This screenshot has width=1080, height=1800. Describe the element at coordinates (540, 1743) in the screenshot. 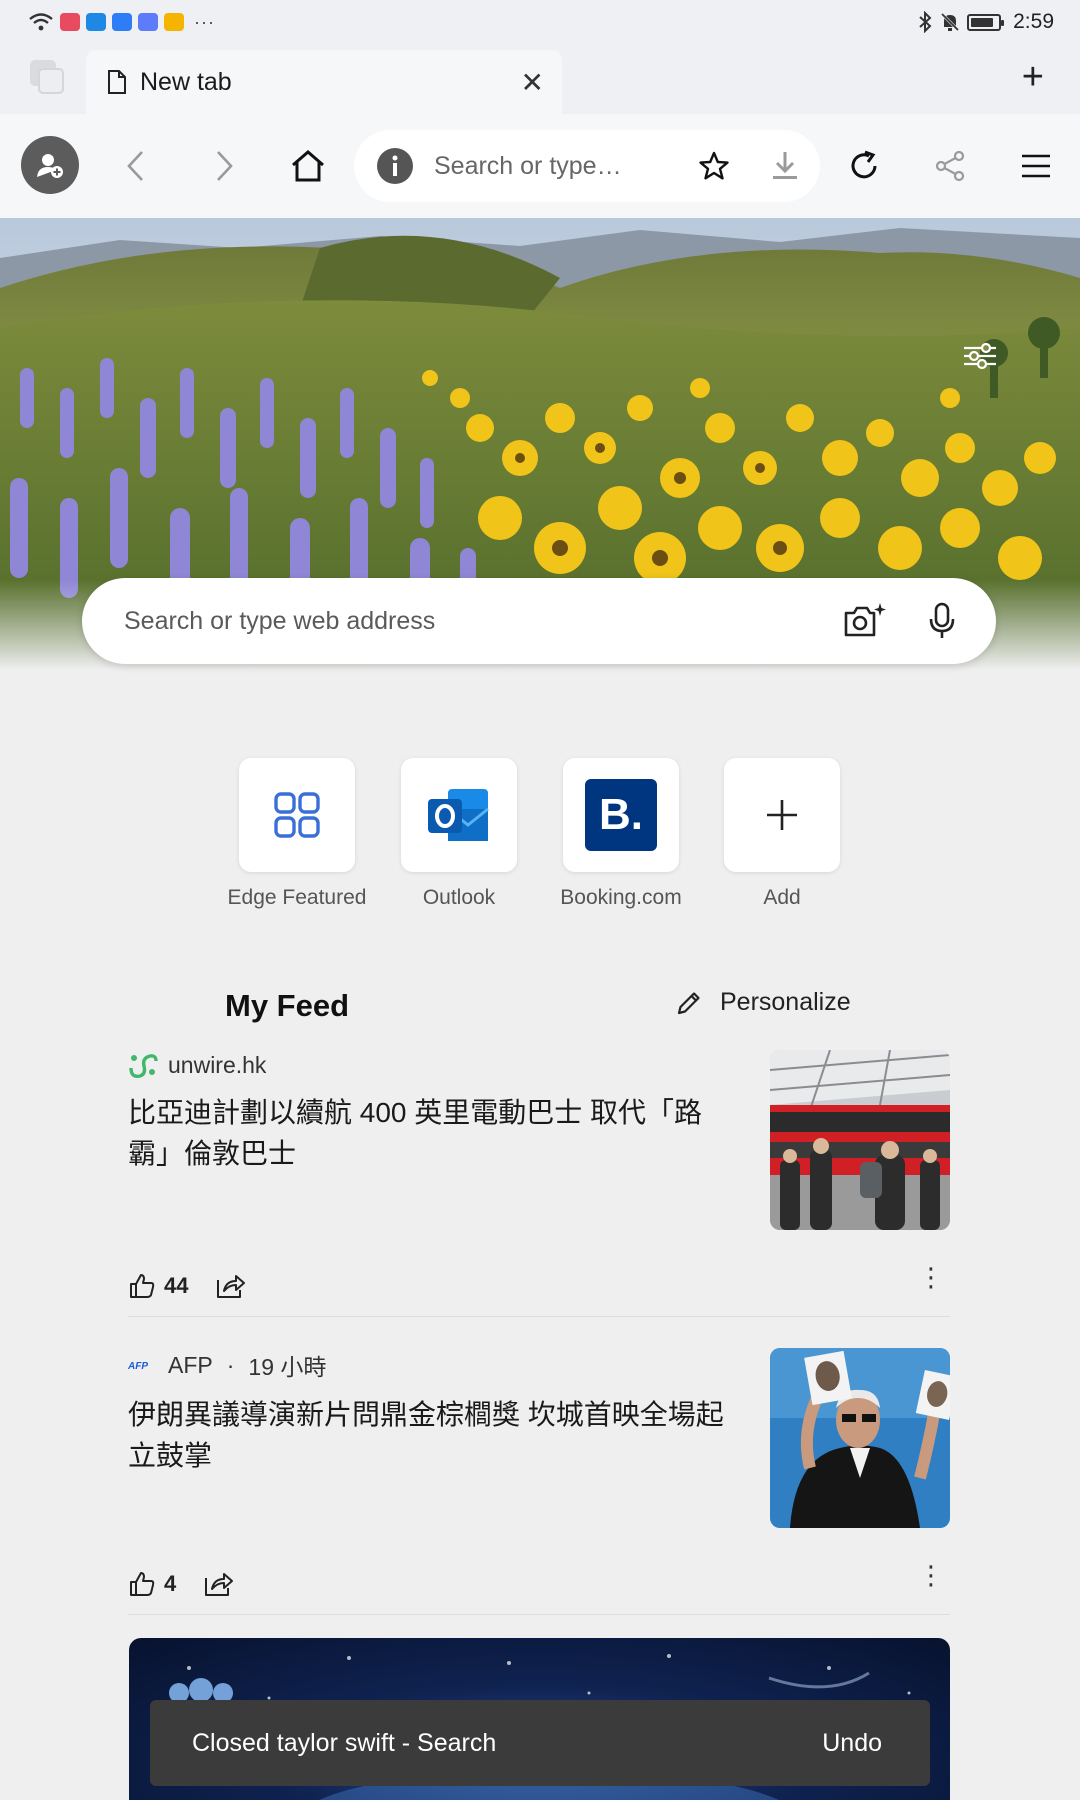

I see `undo-snackbar: Closed taylor swift - Search Undo` at that location.